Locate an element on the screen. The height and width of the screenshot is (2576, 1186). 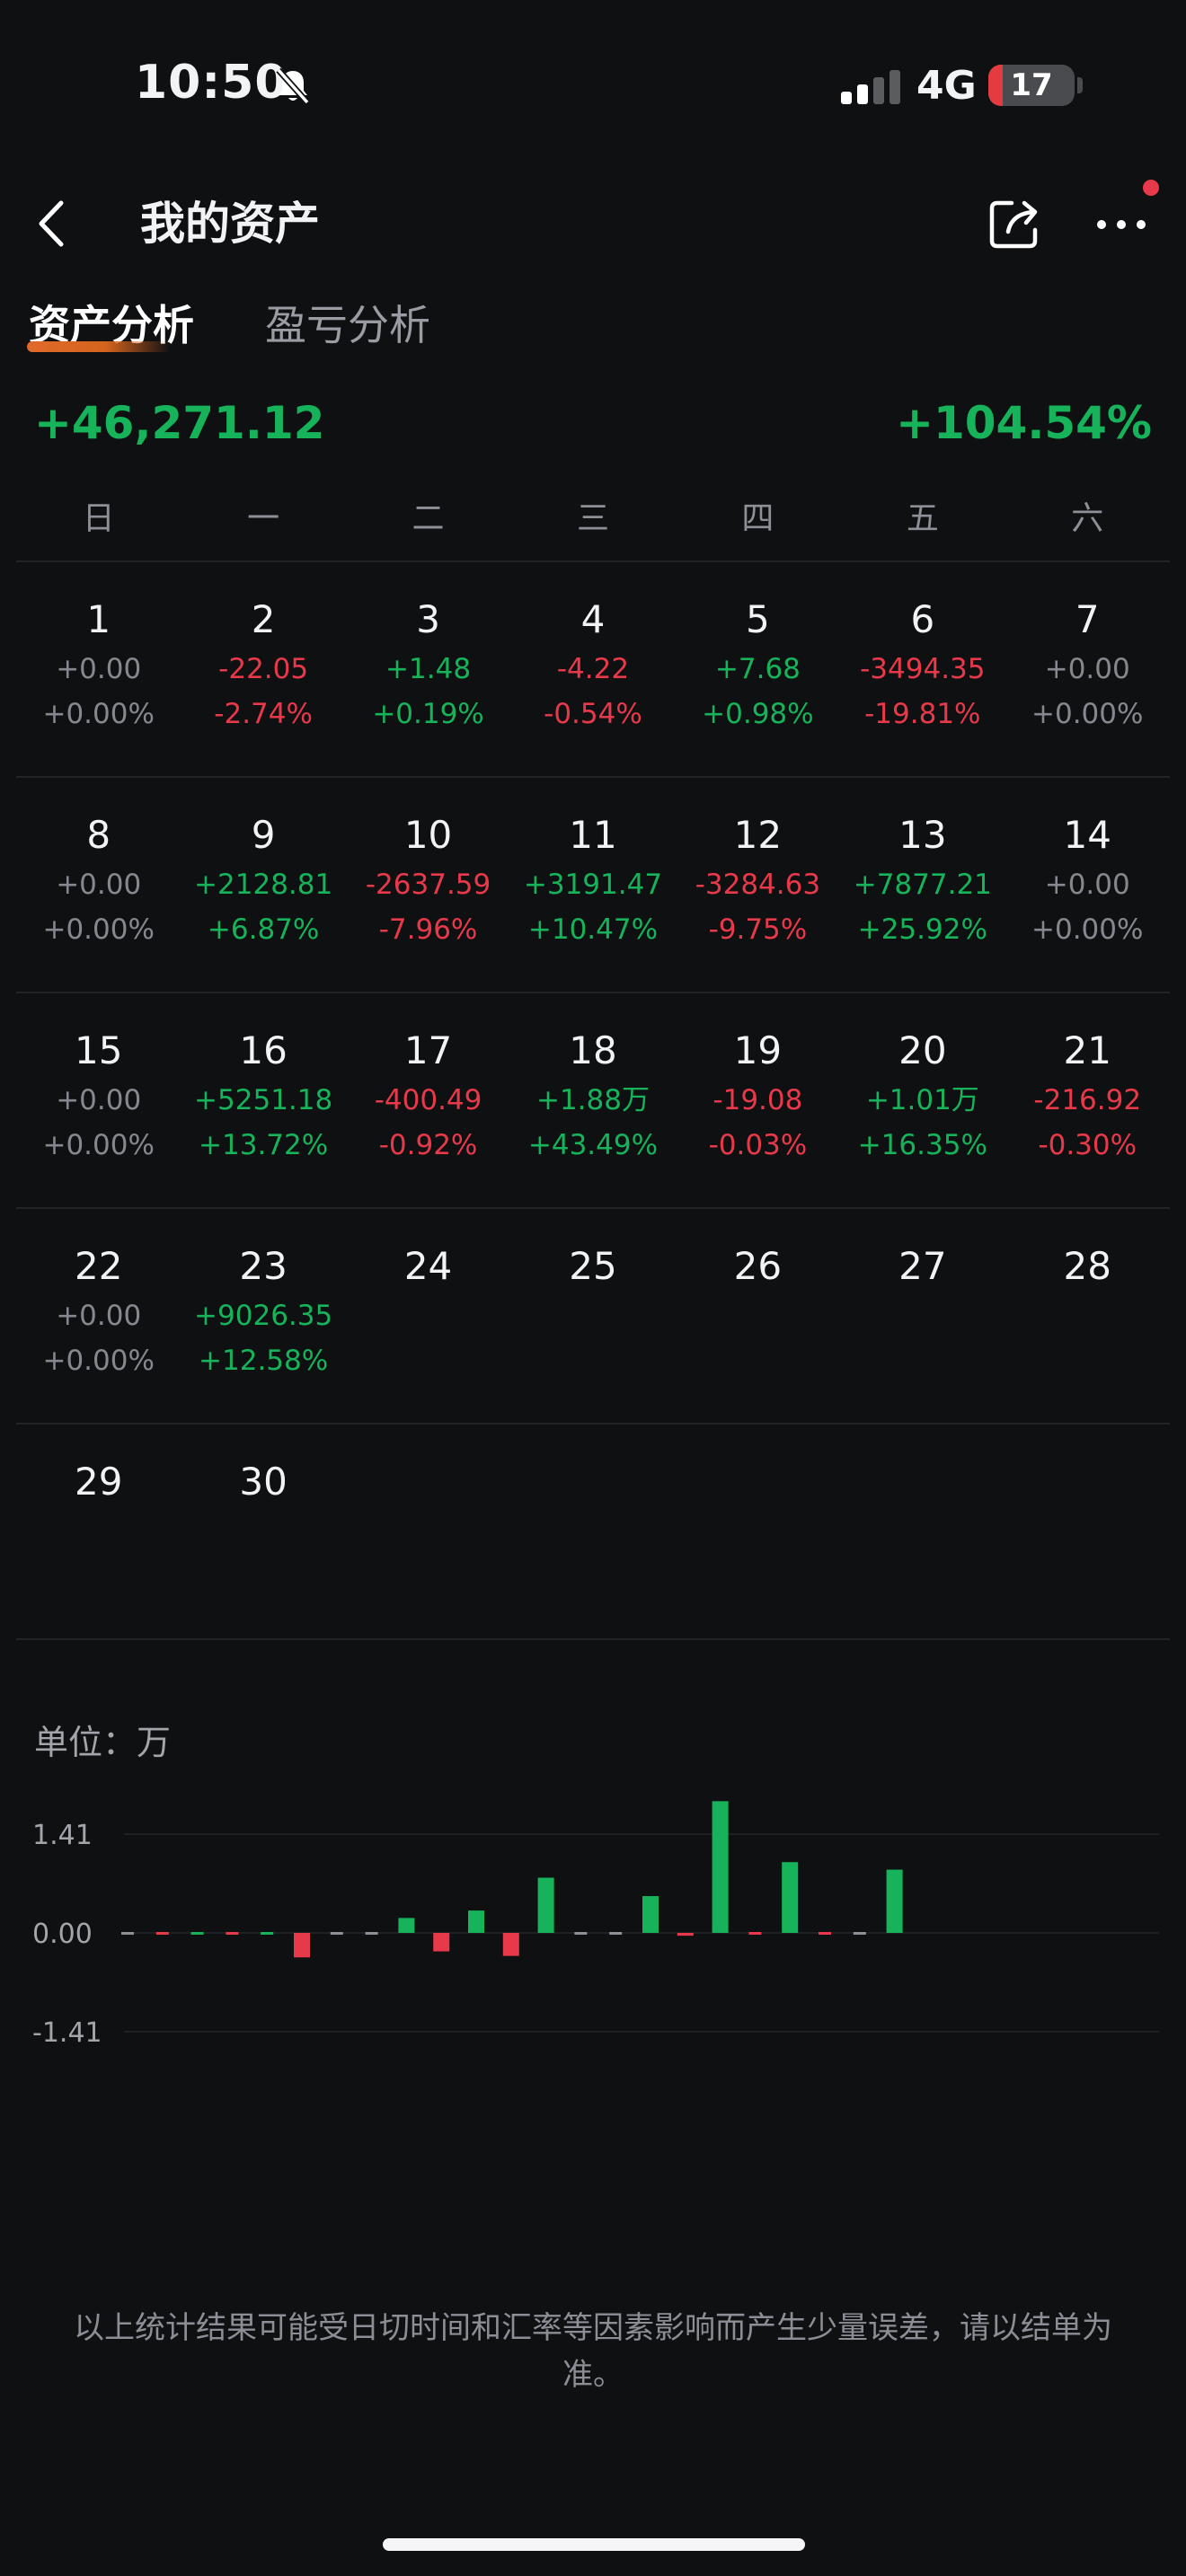
day-number: 25 is located at coordinates (593, 1266).